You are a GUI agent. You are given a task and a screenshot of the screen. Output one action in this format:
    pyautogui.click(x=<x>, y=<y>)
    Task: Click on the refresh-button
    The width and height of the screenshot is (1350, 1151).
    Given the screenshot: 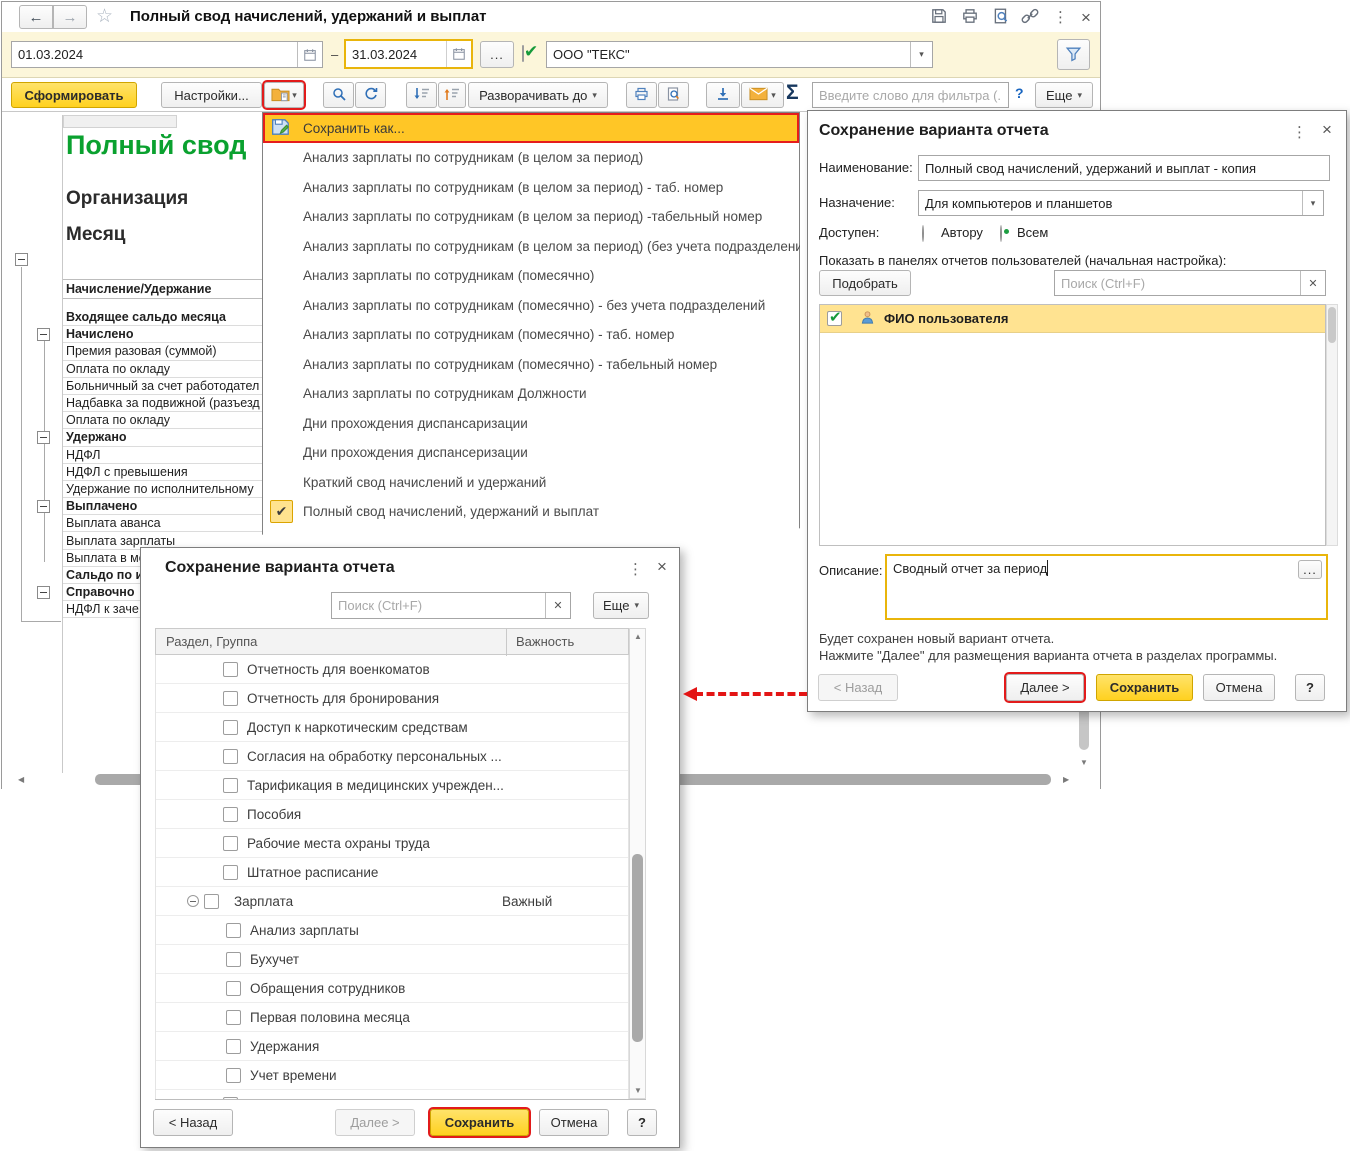 What is the action you would take?
    pyautogui.click(x=370, y=95)
    